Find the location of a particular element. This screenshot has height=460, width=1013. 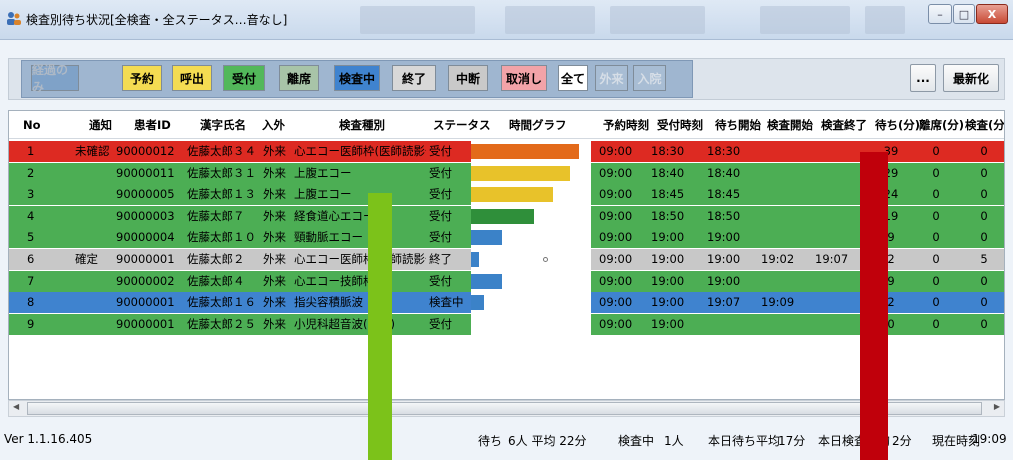

cell-pid: 90000005 is located at coordinates (145, 194).